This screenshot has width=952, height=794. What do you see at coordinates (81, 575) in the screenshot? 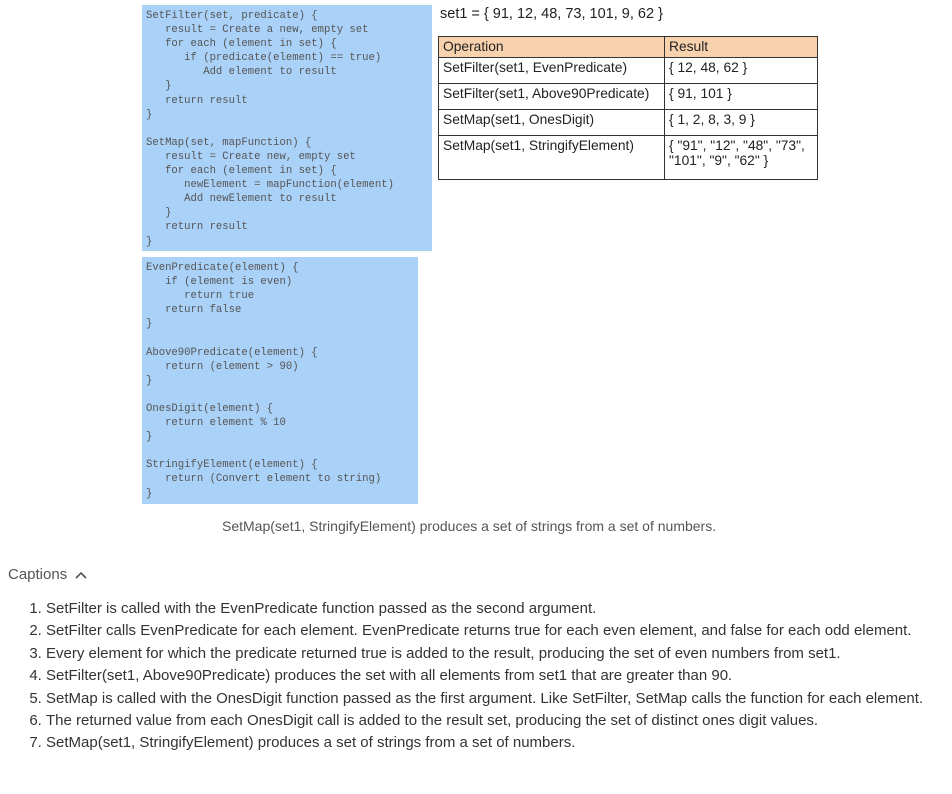
I see `chevron-up-icon` at bounding box center [81, 575].